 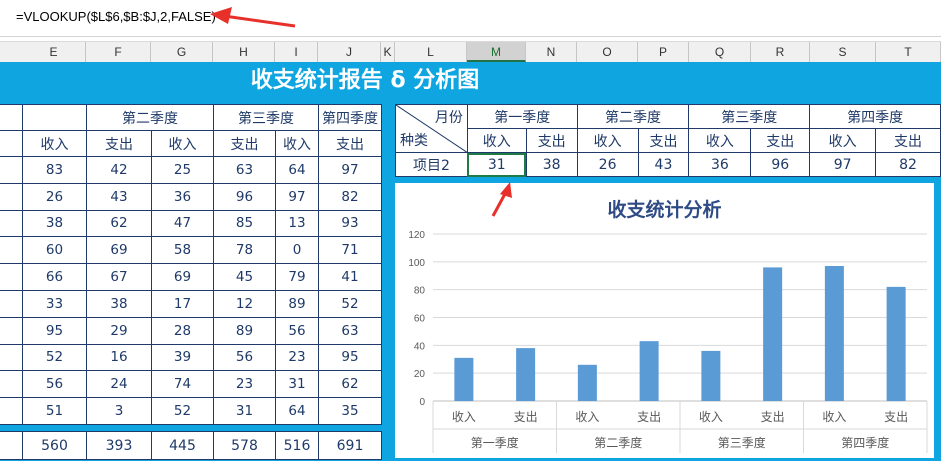 I want to click on total-cell: 560, so click(x=54, y=445).